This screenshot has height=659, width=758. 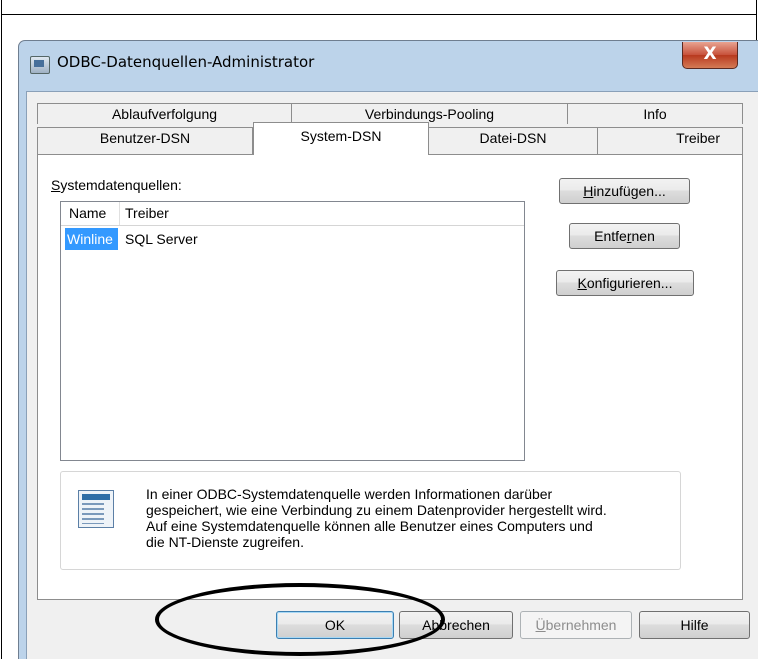 What do you see at coordinates (96, 509) in the screenshot?
I see `datasource-table-icon` at bounding box center [96, 509].